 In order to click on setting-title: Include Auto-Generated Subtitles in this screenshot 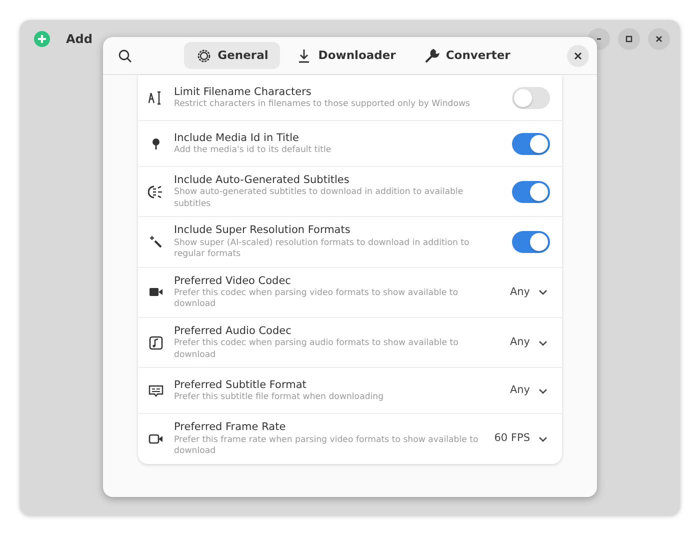, I will do `click(262, 180)`.